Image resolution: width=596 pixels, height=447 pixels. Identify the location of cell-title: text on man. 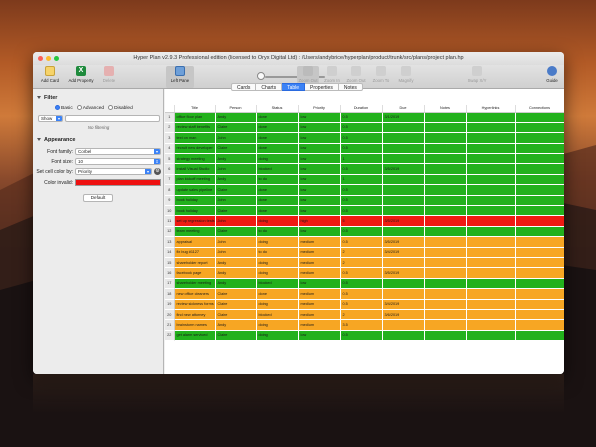
(195, 138).